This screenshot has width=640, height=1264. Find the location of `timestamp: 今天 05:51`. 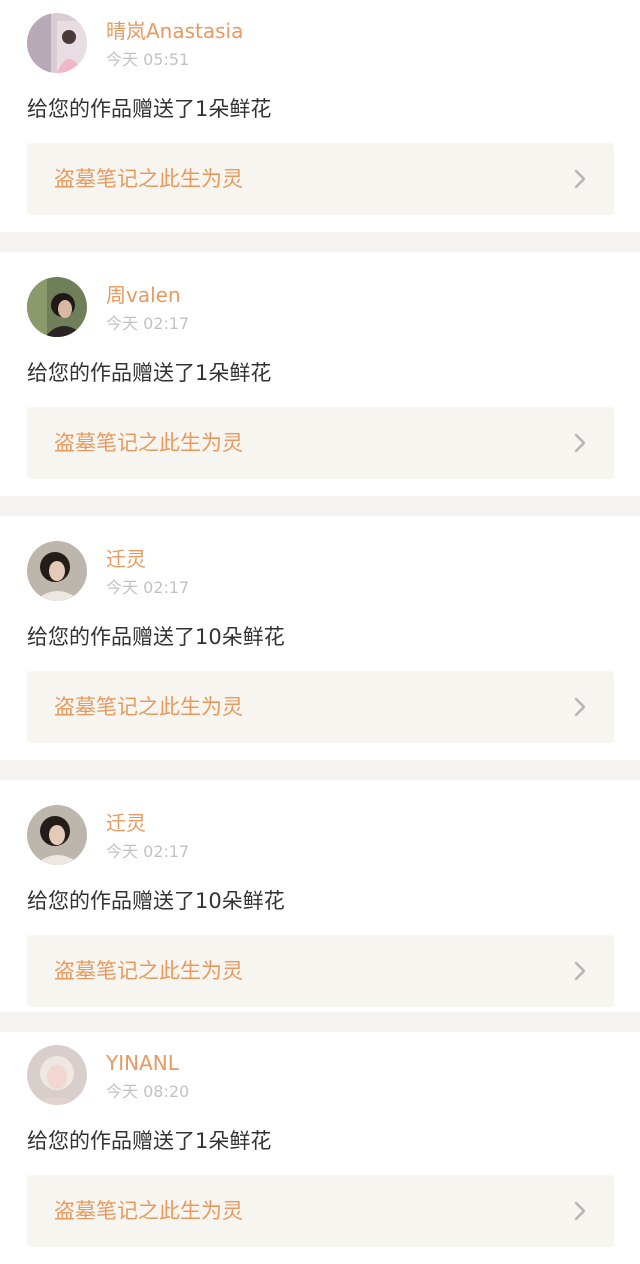

timestamp: 今天 05:51 is located at coordinates (148, 59).